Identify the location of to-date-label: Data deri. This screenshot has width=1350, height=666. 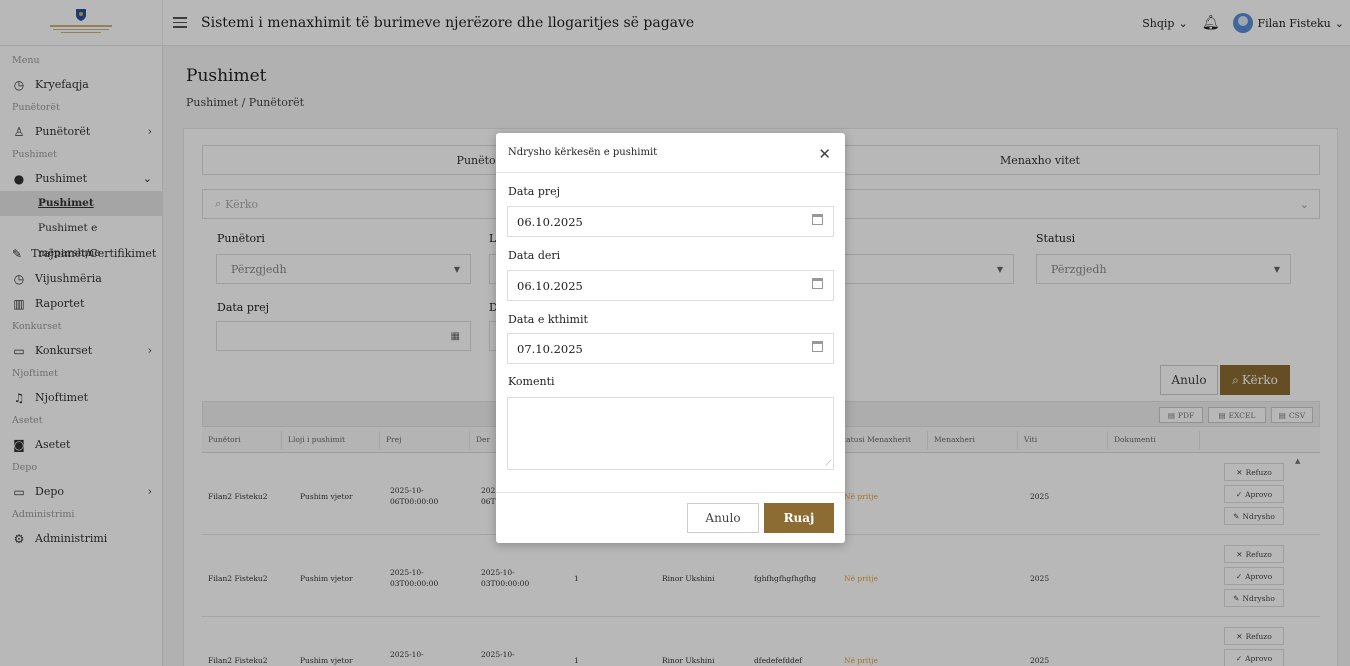
(534, 255).